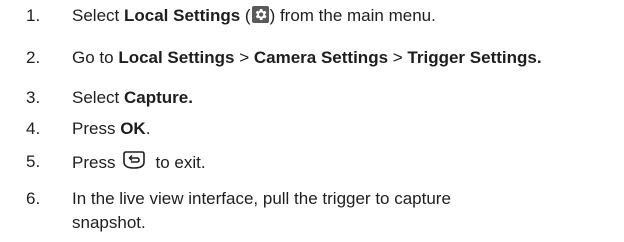  What do you see at coordinates (182, 15) in the screenshot?
I see `step-1-local-settings: Local Settings` at bounding box center [182, 15].